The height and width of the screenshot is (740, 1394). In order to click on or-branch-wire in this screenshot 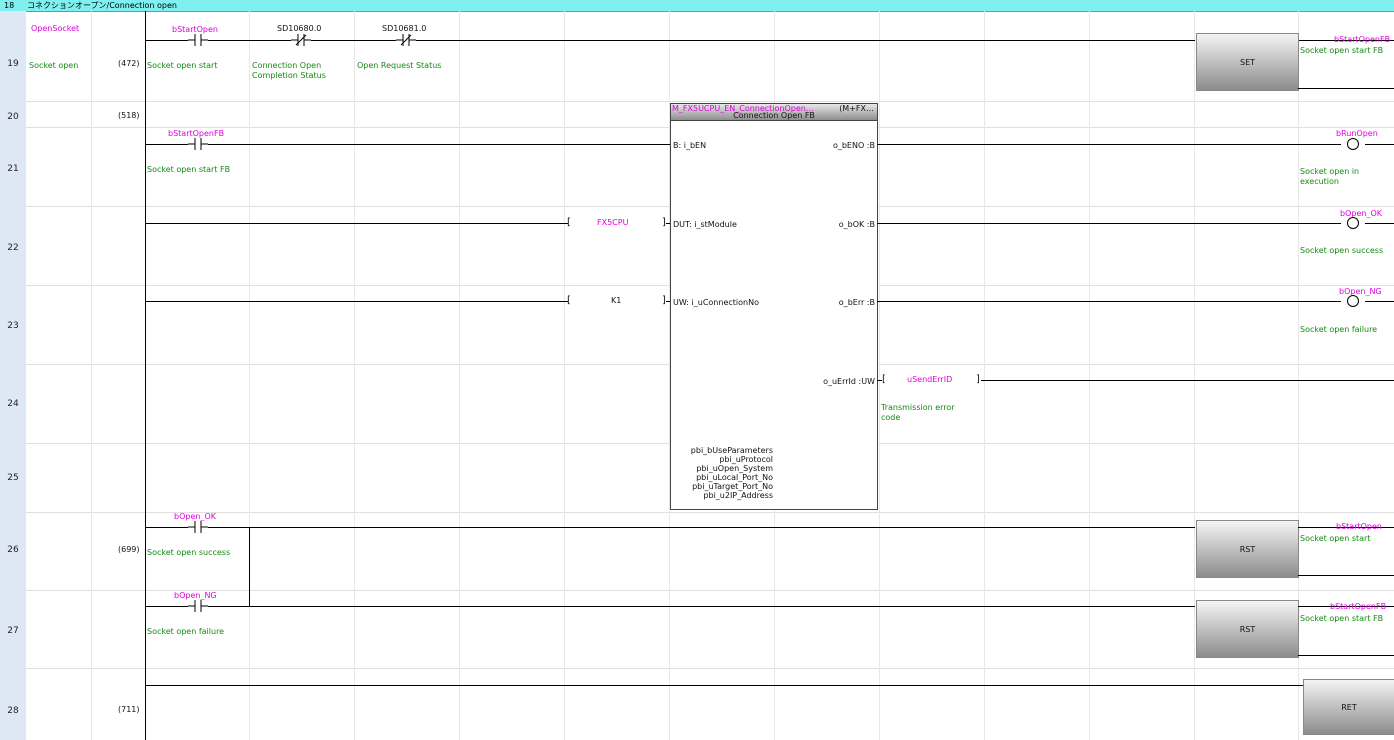, I will do `click(249, 566)`.